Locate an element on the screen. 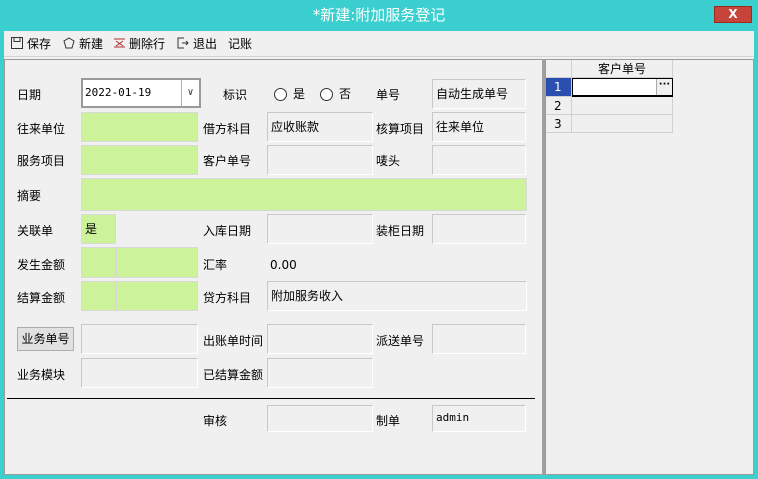 Image resolution: width=758 pixels, height=479 pixels. delete-row-icon is located at coordinates (119, 44).